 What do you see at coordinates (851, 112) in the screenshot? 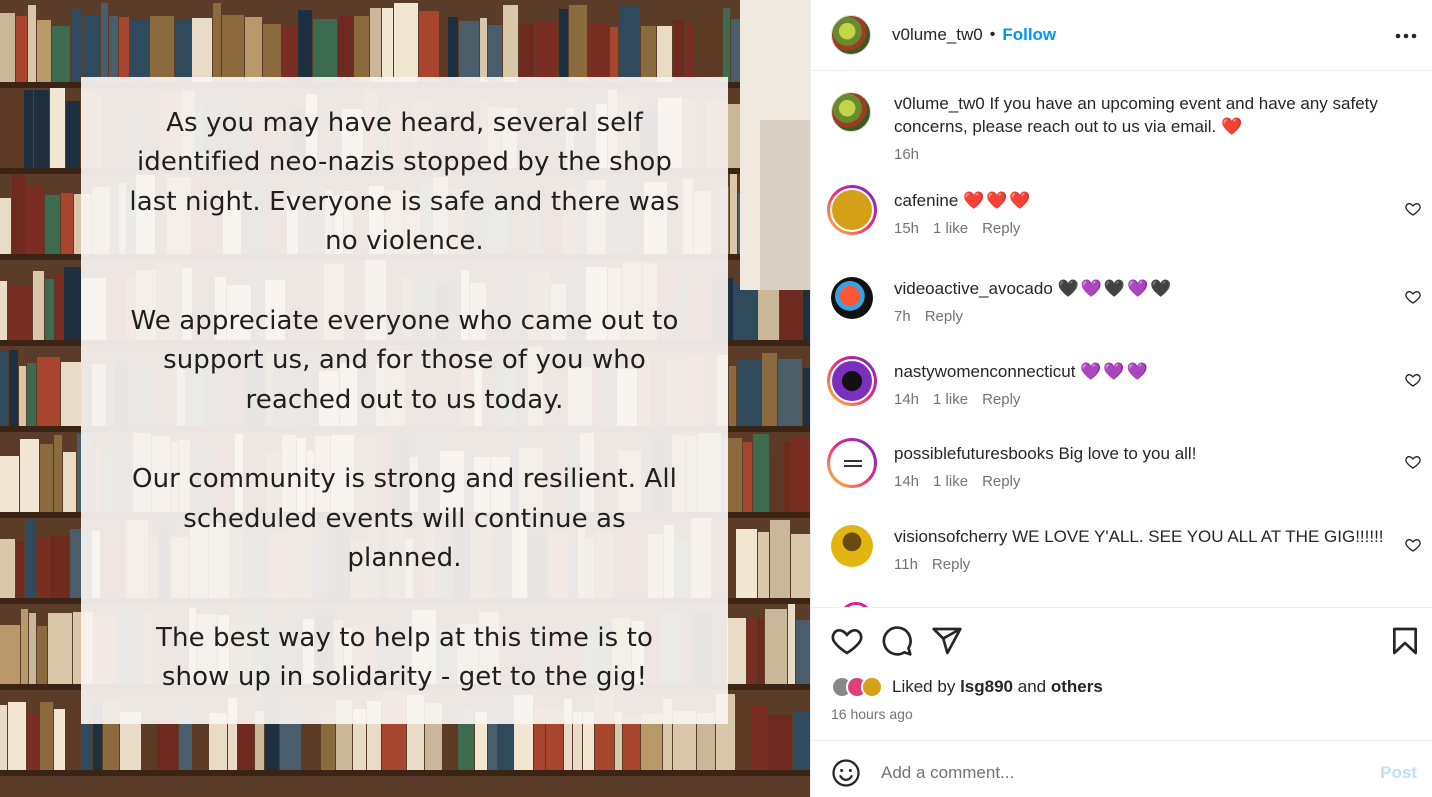
I see `caption-avatar` at bounding box center [851, 112].